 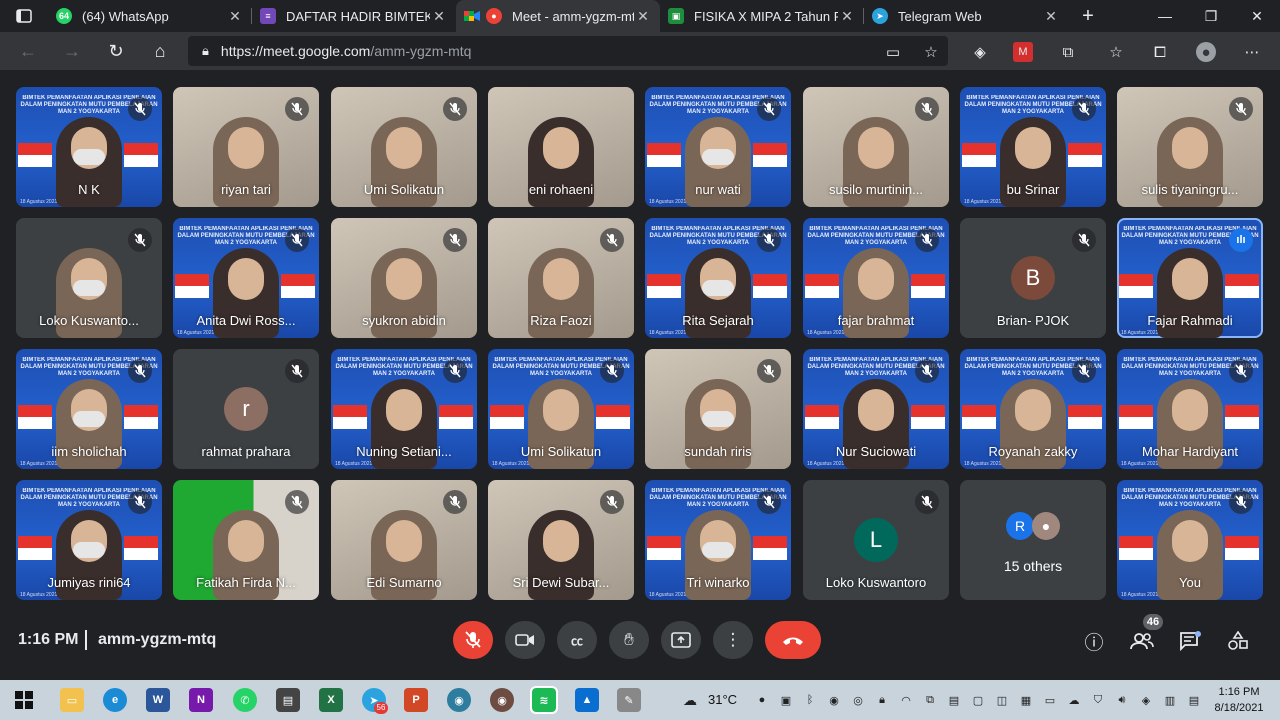 What do you see at coordinates (1190, 641) in the screenshot?
I see `chat-button` at bounding box center [1190, 641].